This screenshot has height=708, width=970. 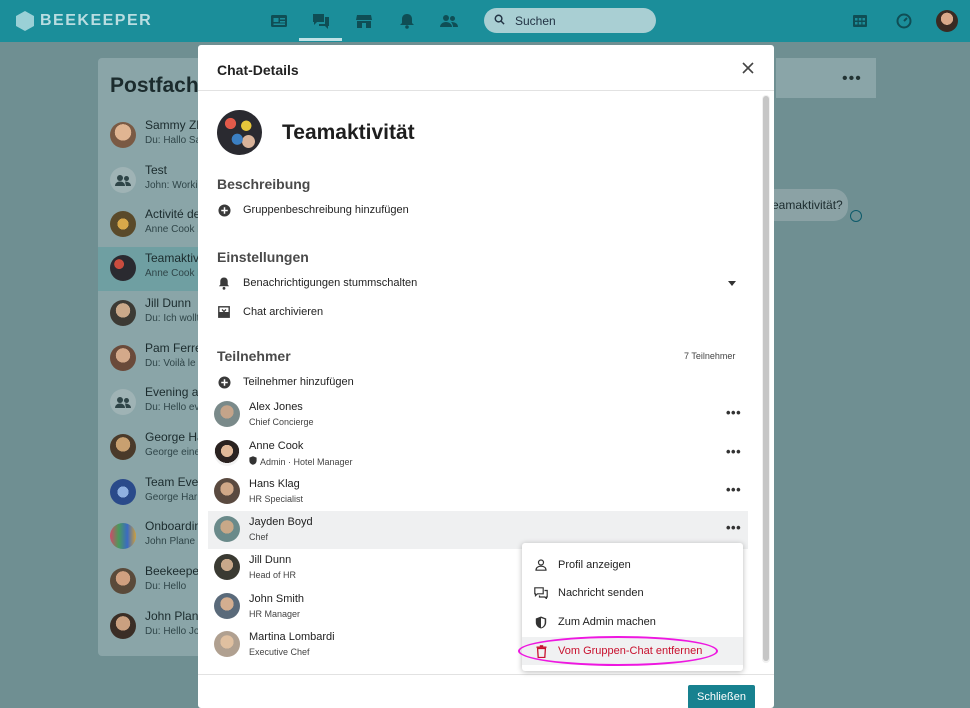 What do you see at coordinates (766, 378) in the screenshot?
I see `scrollbar-thumb` at bounding box center [766, 378].